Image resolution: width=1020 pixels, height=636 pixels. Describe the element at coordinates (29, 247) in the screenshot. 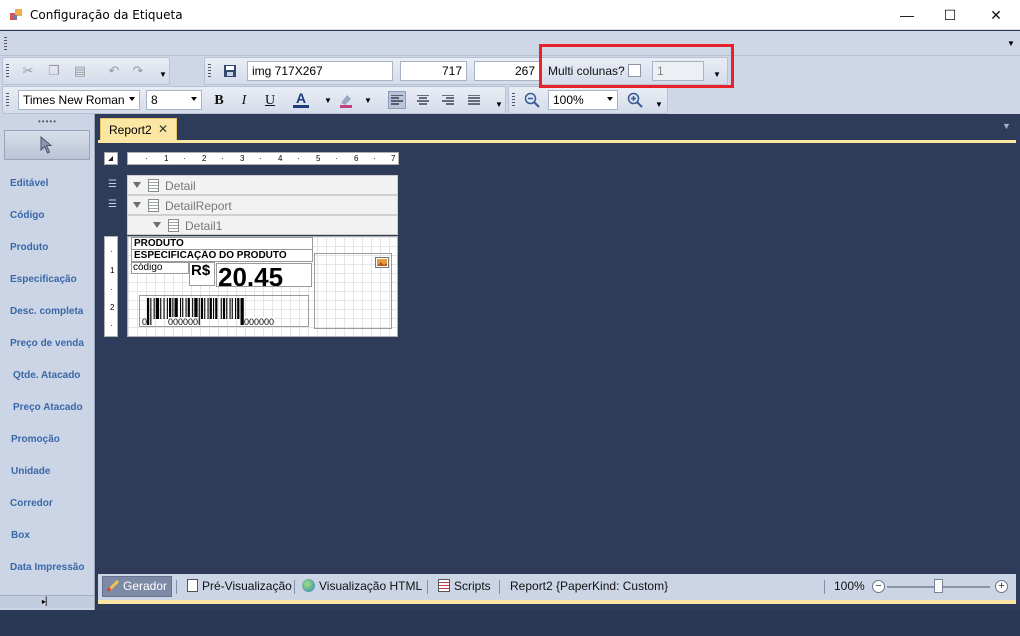

I see `toolbox-item-produto: Produto` at that location.